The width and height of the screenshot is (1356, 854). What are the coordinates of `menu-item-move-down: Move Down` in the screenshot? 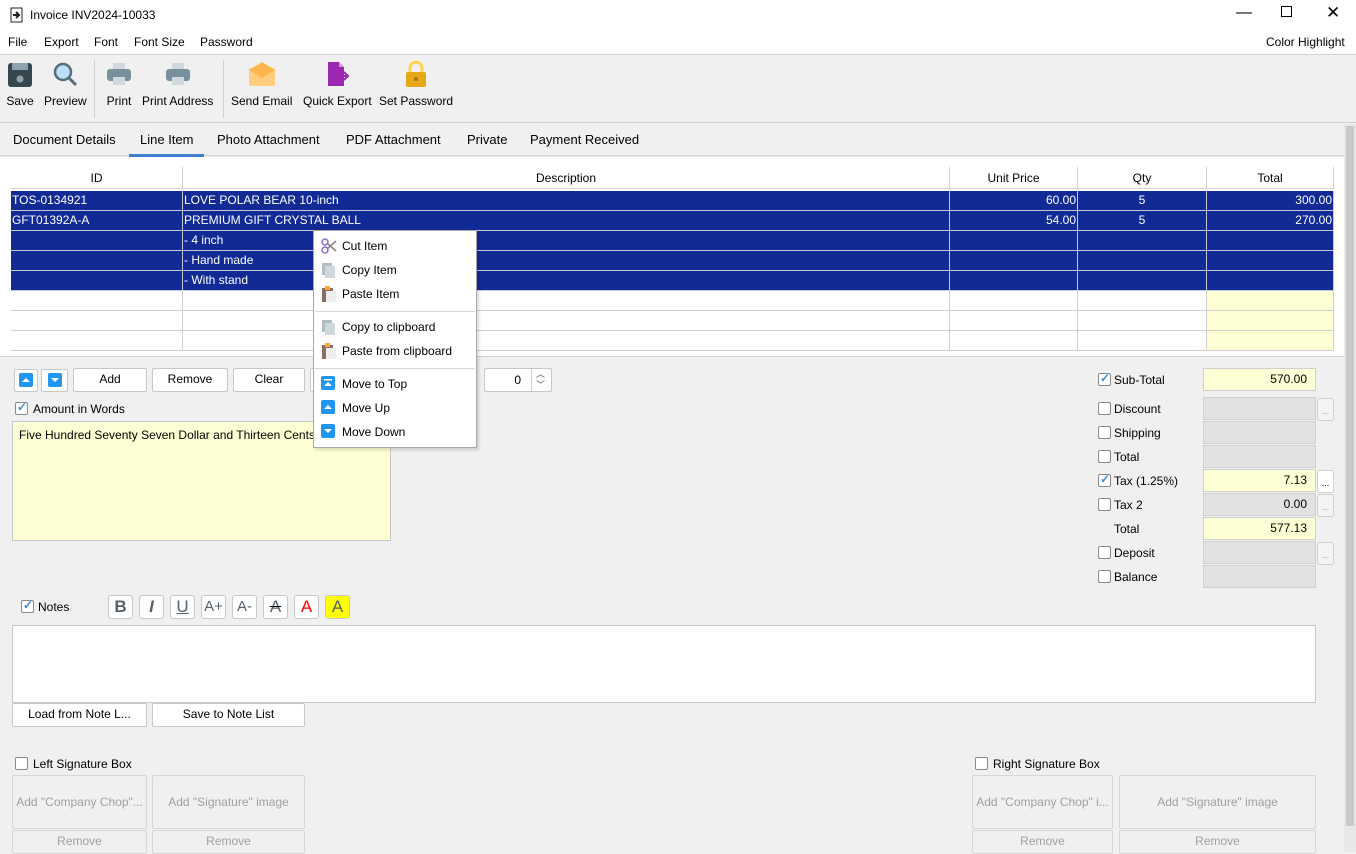 It's located at (395, 432).